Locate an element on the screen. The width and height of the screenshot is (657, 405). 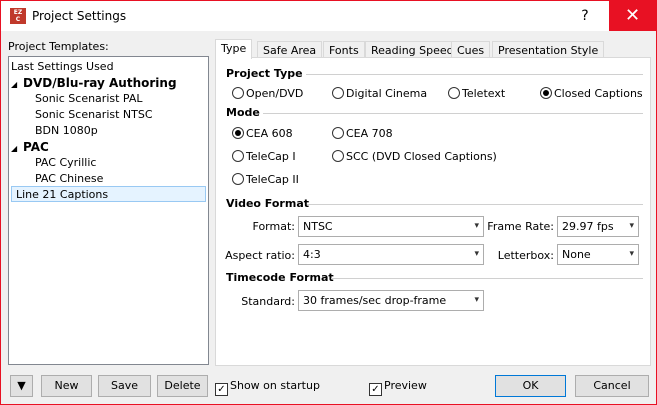
delete-button: Delete is located at coordinates (182, 386).